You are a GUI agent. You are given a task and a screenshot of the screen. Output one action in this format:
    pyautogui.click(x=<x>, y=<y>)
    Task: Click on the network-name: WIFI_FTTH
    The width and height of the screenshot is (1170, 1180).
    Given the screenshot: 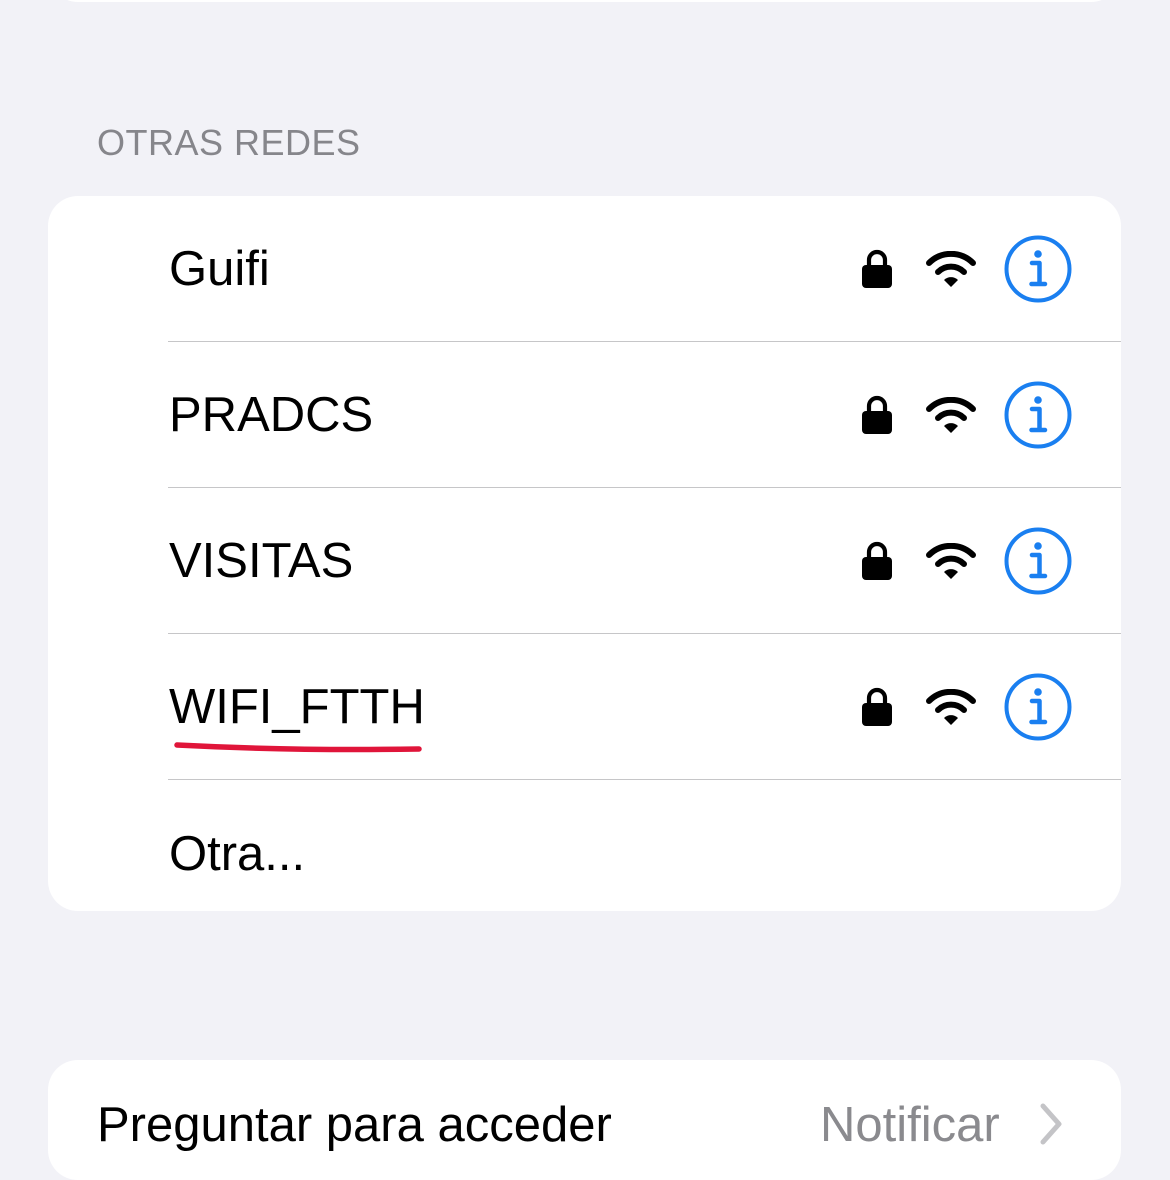 What is the action you would take?
    pyautogui.click(x=297, y=707)
    